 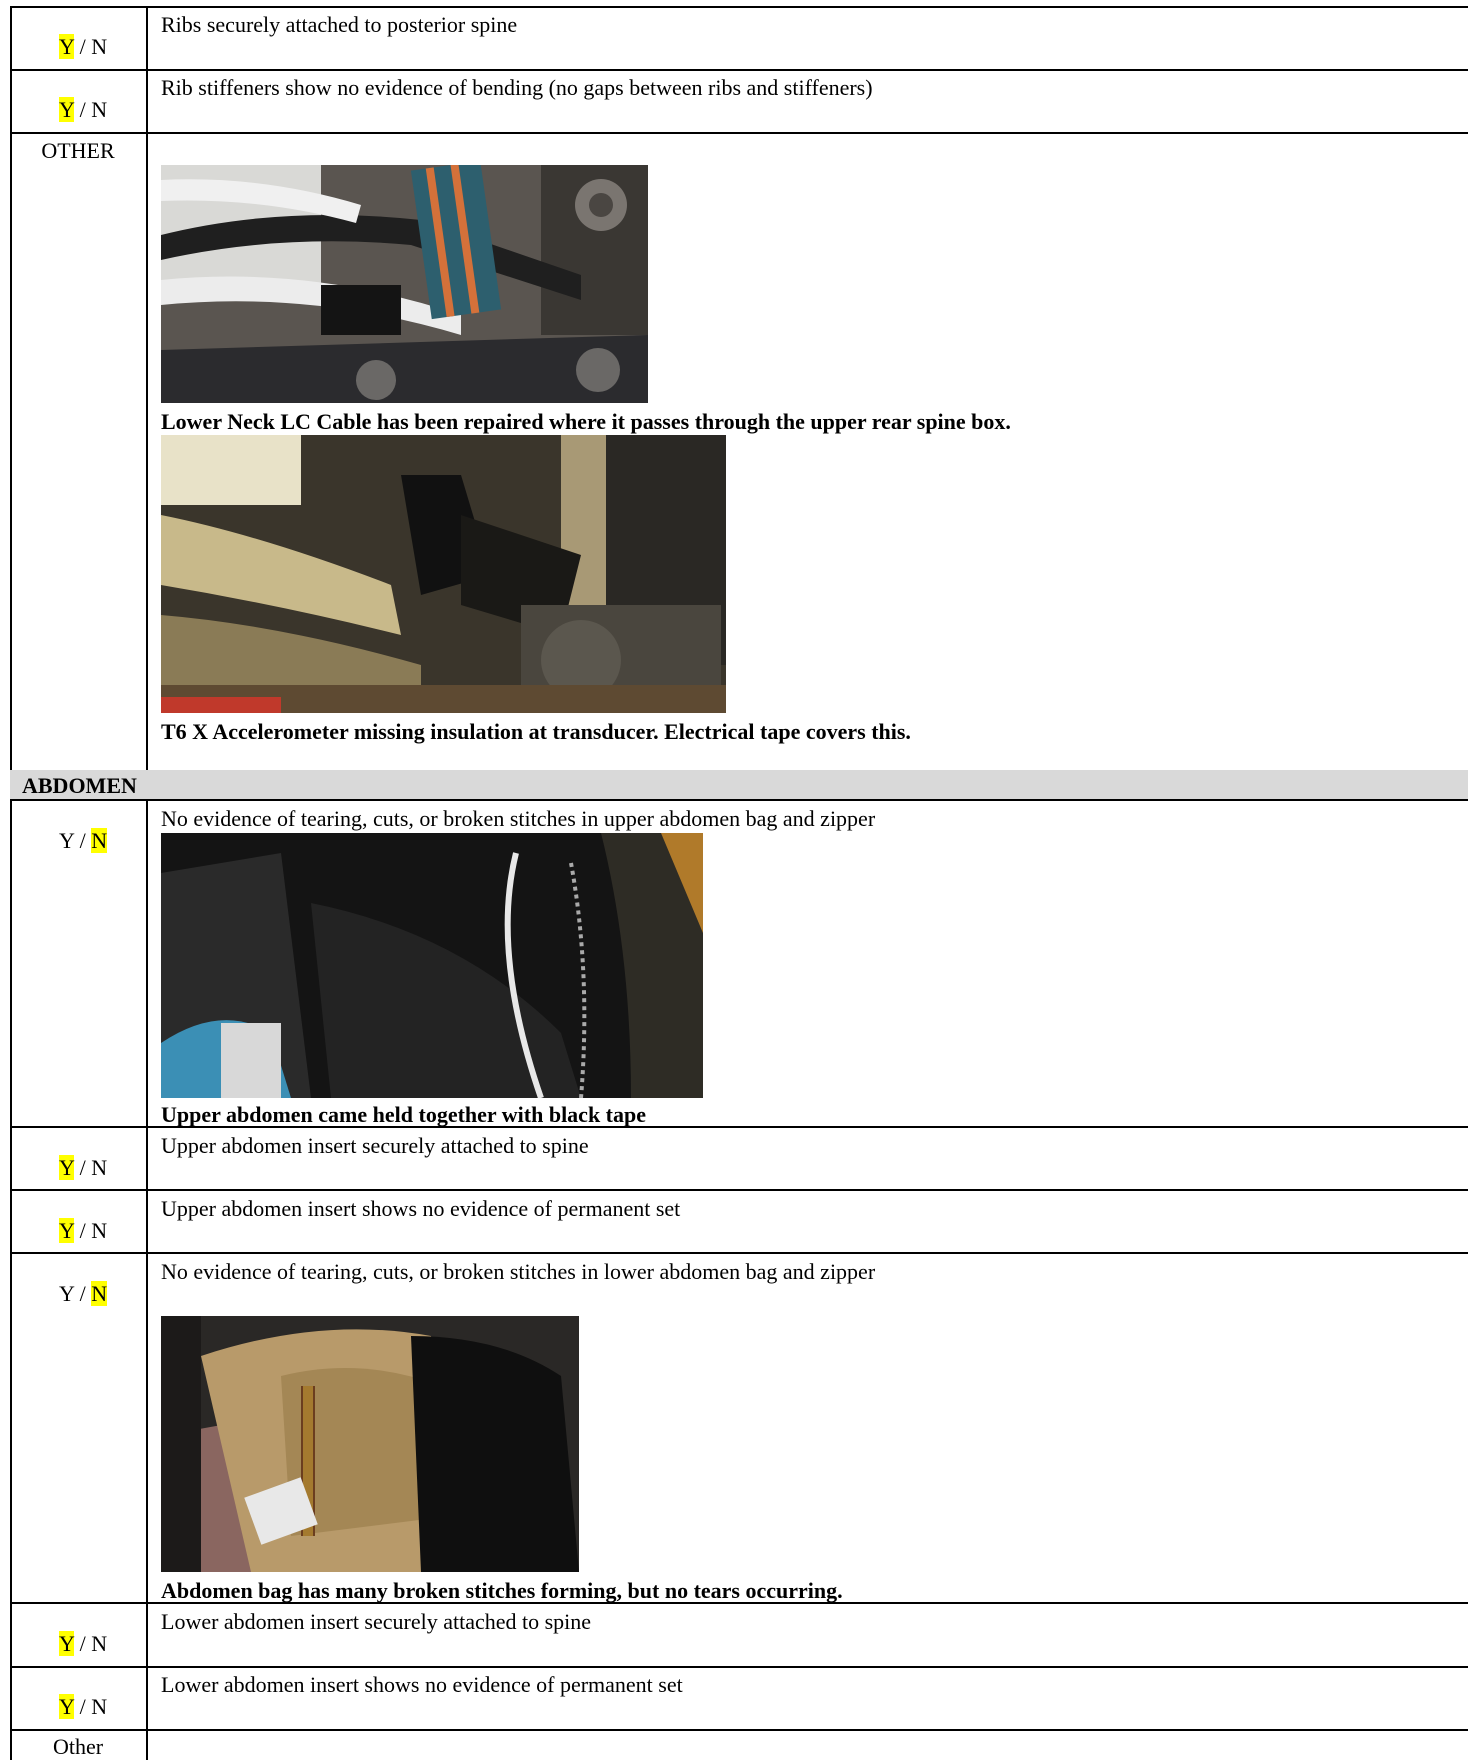 I want to click on photo-upper-abdomen, so click(x=432, y=965).